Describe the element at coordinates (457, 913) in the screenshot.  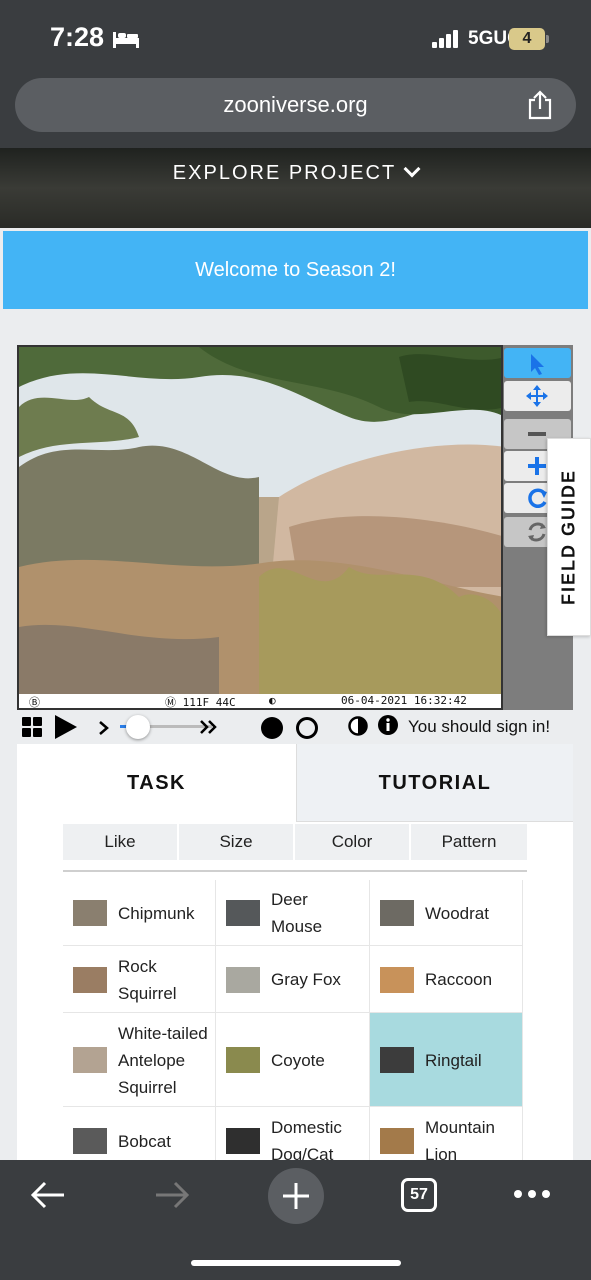
I see `species-label: Woodrat` at that location.